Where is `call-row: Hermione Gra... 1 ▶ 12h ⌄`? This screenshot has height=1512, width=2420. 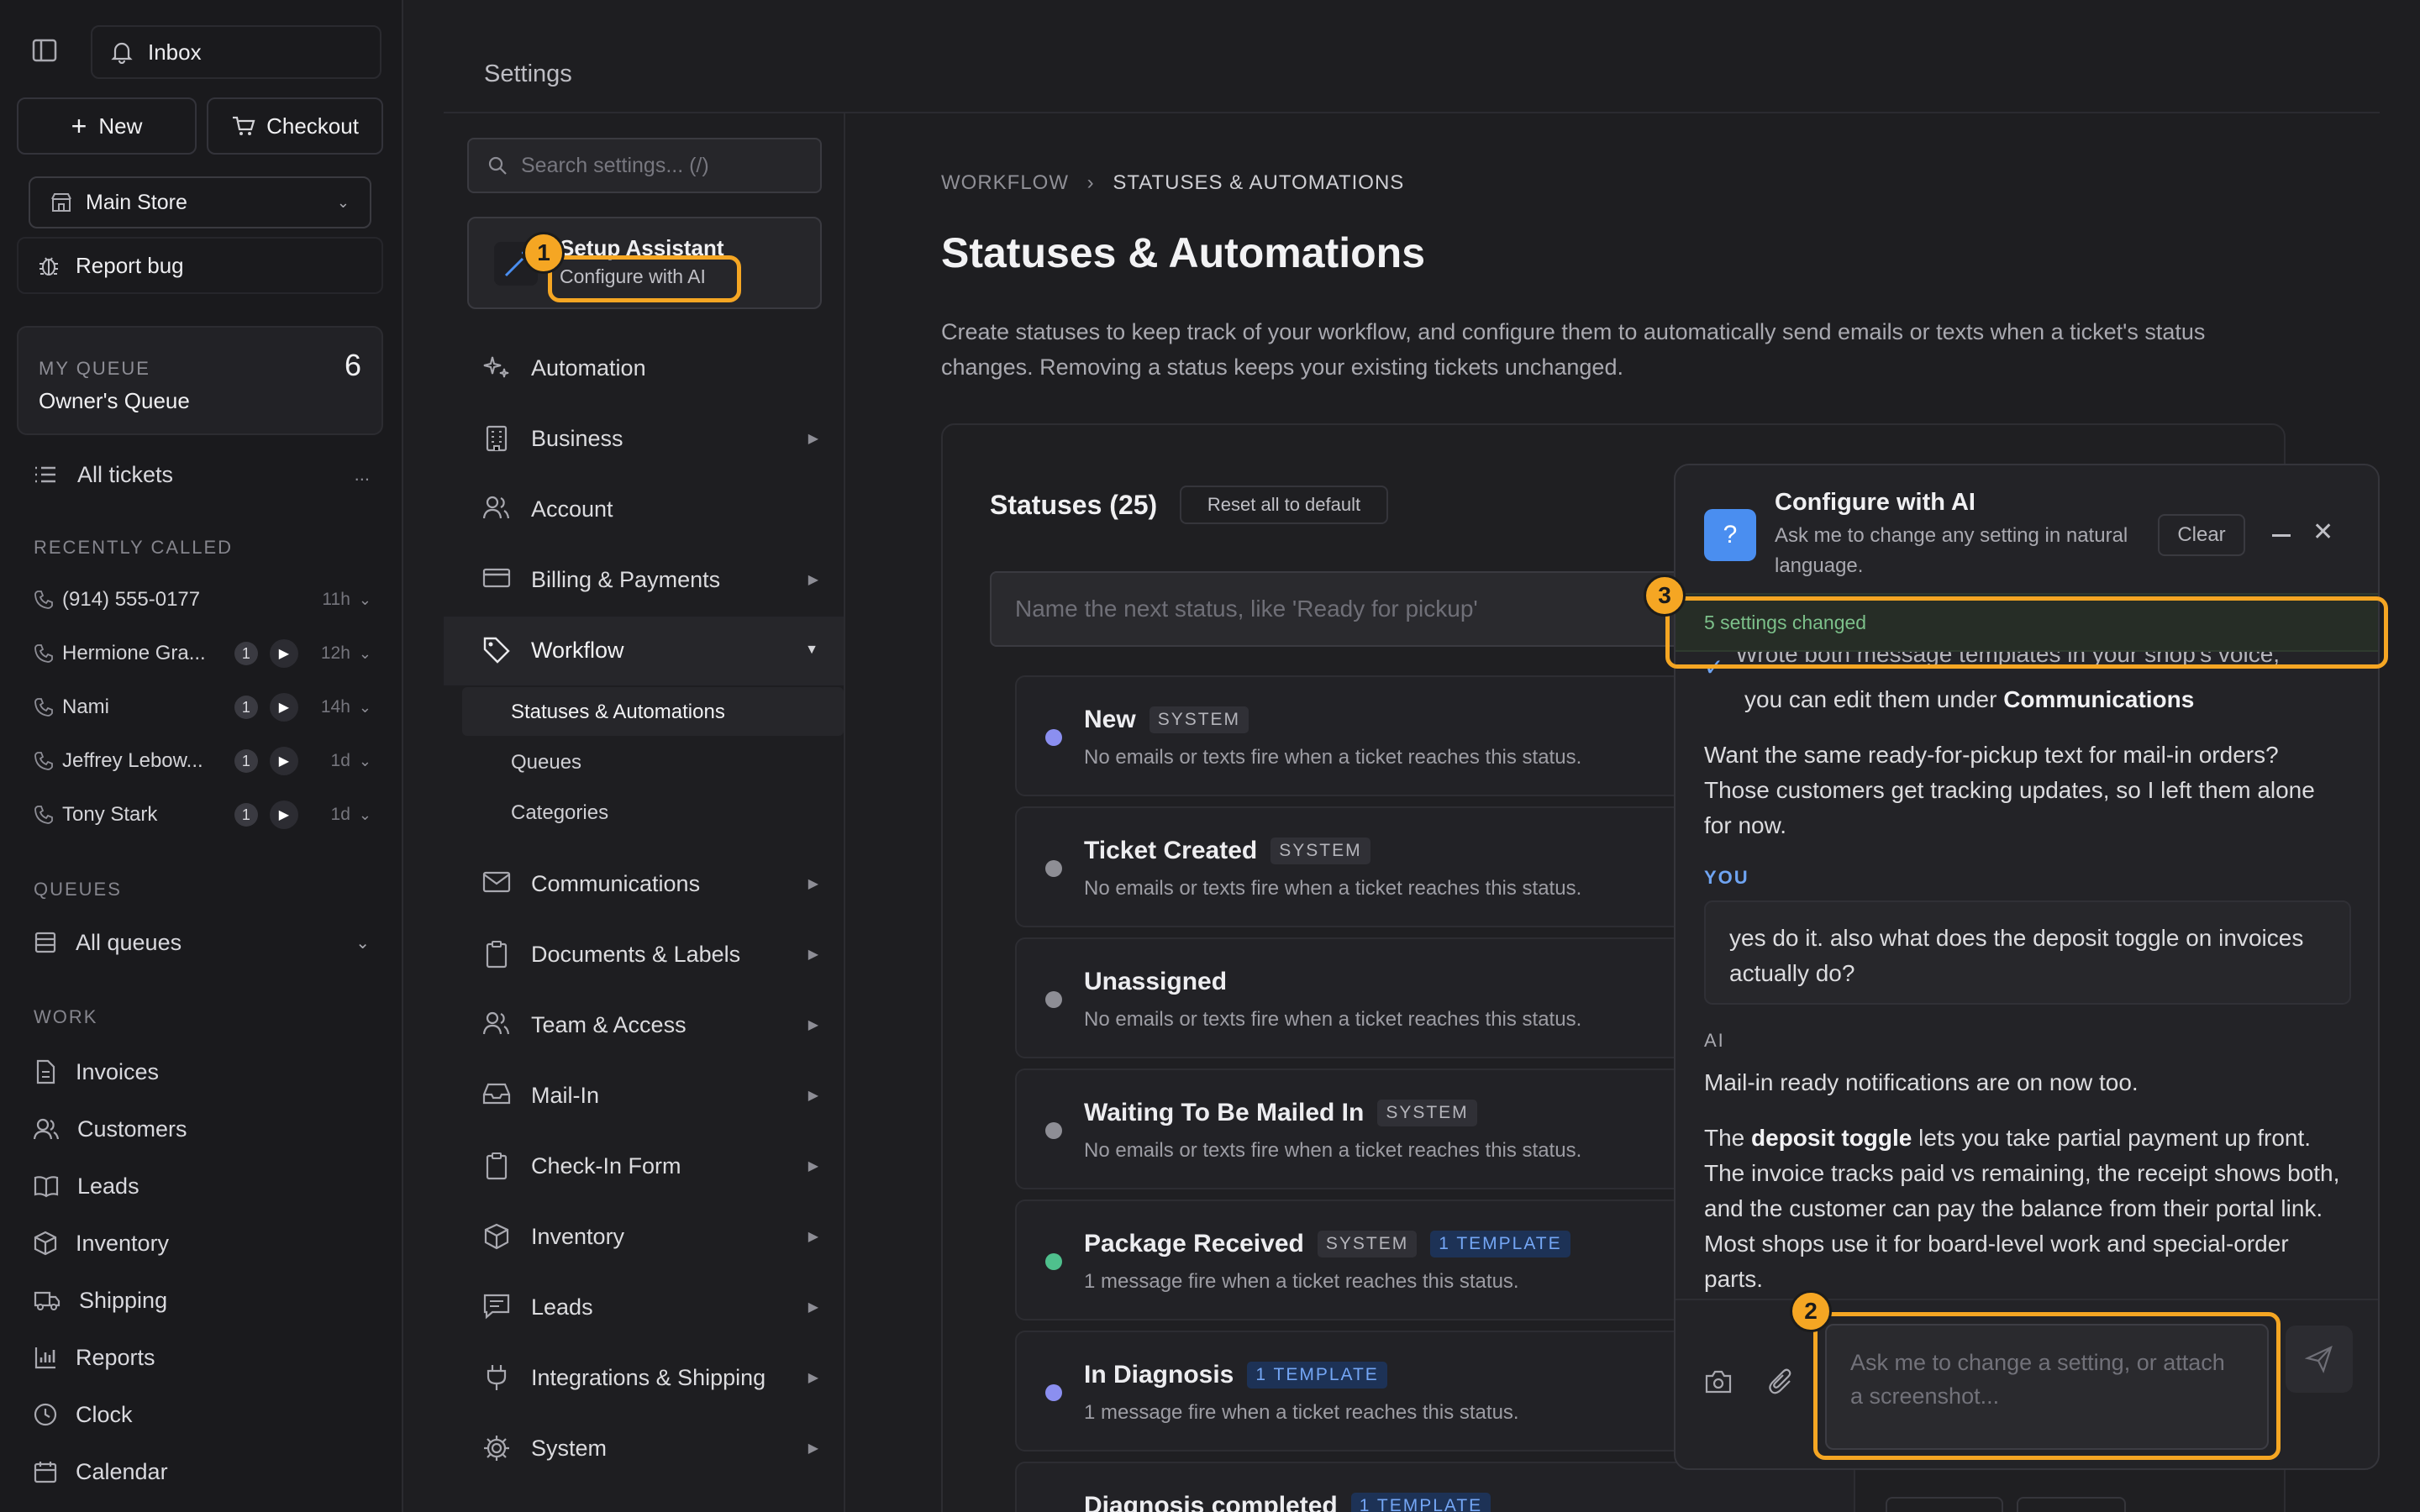 call-row: Hermione Gra... 1 ▶ 12h ⌄ is located at coordinates (202, 653).